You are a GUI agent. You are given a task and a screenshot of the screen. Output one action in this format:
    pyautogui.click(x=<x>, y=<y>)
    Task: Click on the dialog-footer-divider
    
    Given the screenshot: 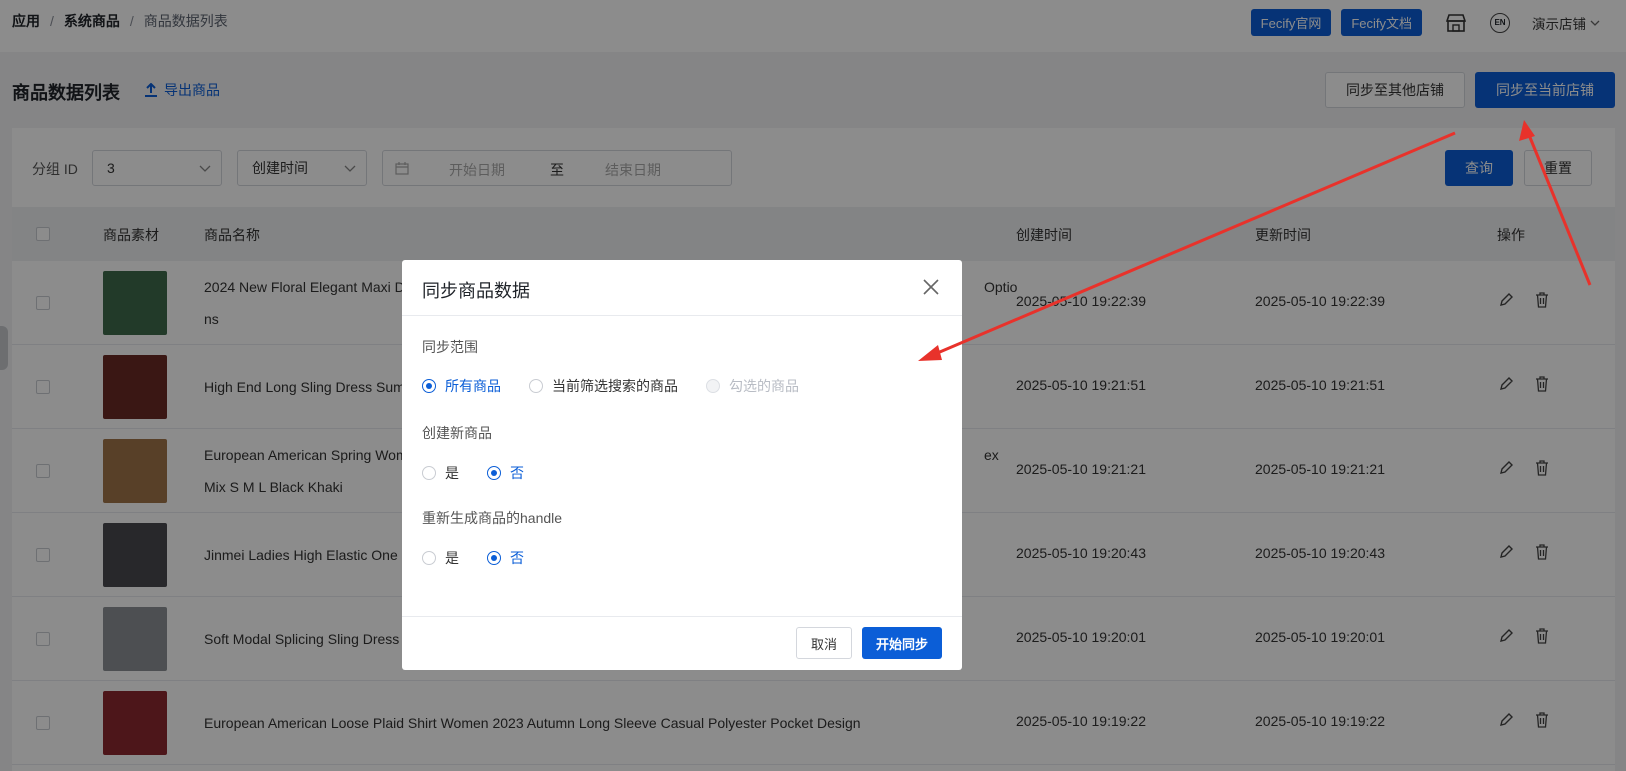 What is the action you would take?
    pyautogui.click(x=682, y=616)
    